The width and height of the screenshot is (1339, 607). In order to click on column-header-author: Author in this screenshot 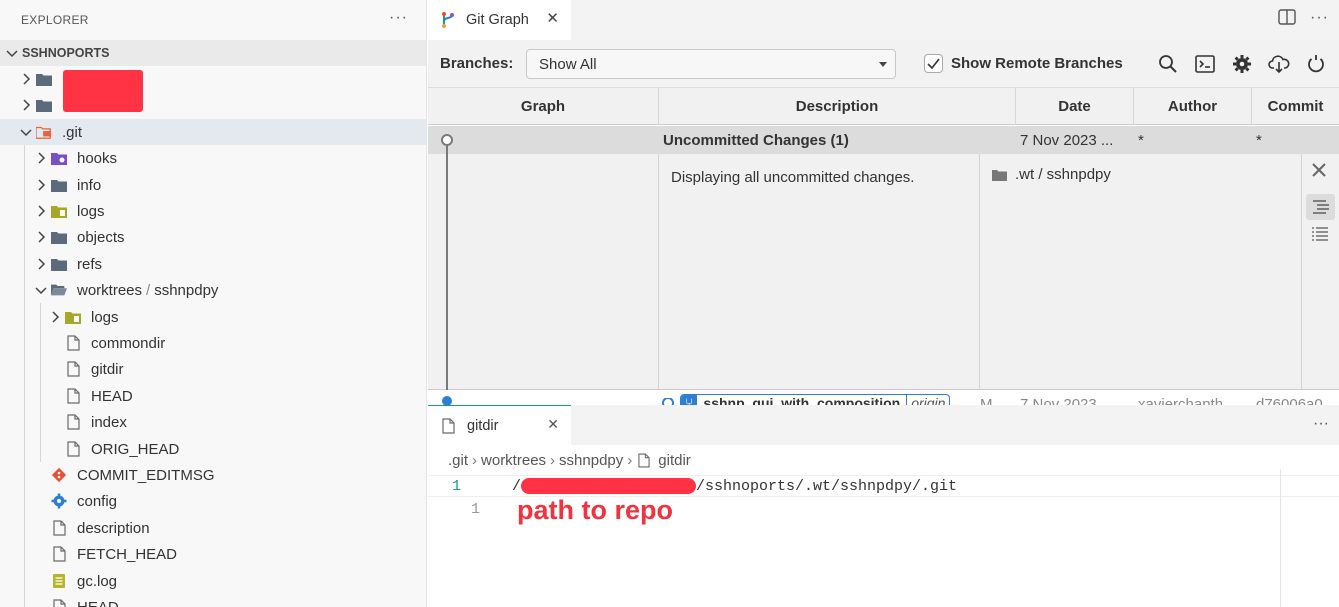, I will do `click(1193, 106)`.